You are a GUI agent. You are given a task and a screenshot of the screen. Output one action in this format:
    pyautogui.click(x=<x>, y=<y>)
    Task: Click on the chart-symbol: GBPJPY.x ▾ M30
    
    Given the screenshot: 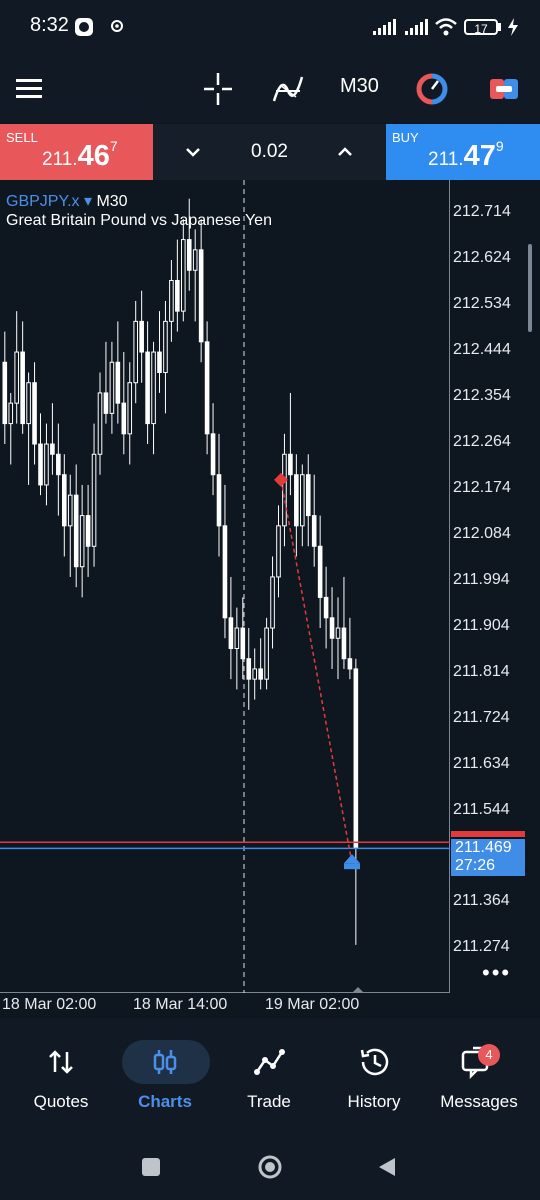 What is the action you would take?
    pyautogui.click(x=67, y=201)
    